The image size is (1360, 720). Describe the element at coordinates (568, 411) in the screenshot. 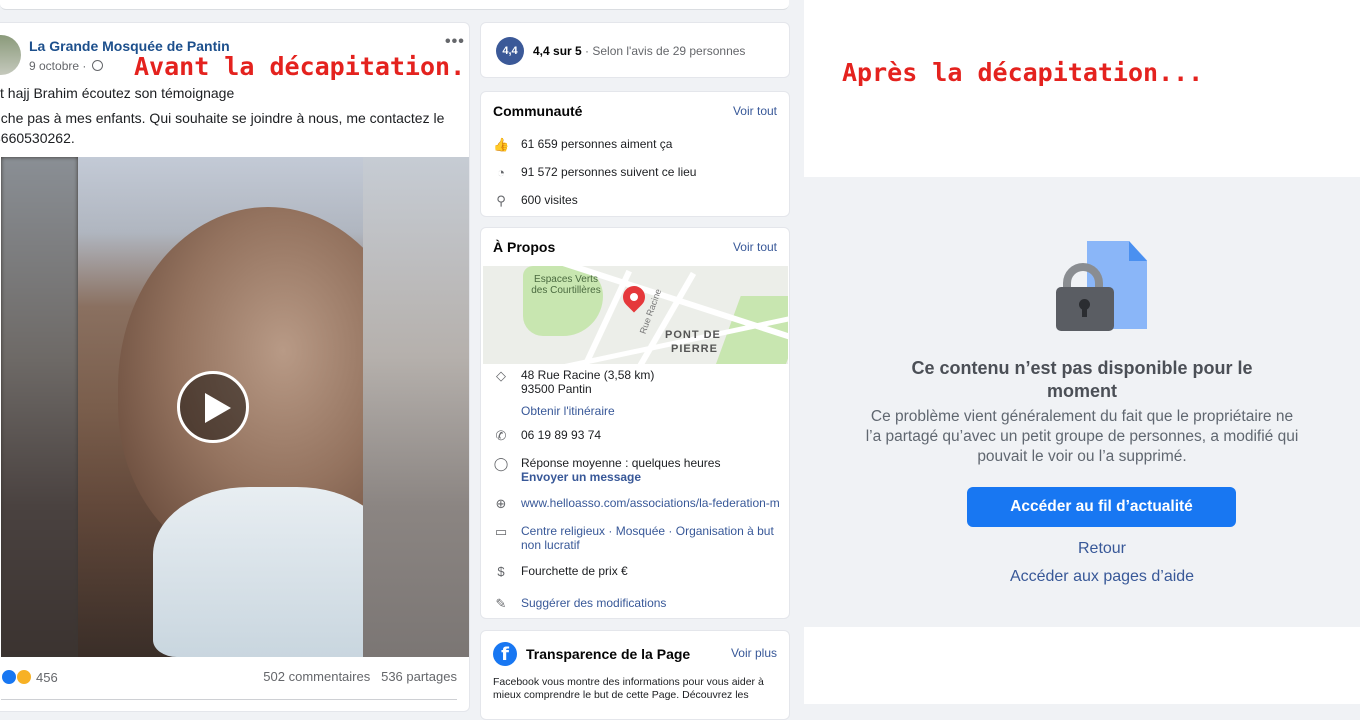

I see `directions-link: Obtenir l'itinéraire` at that location.